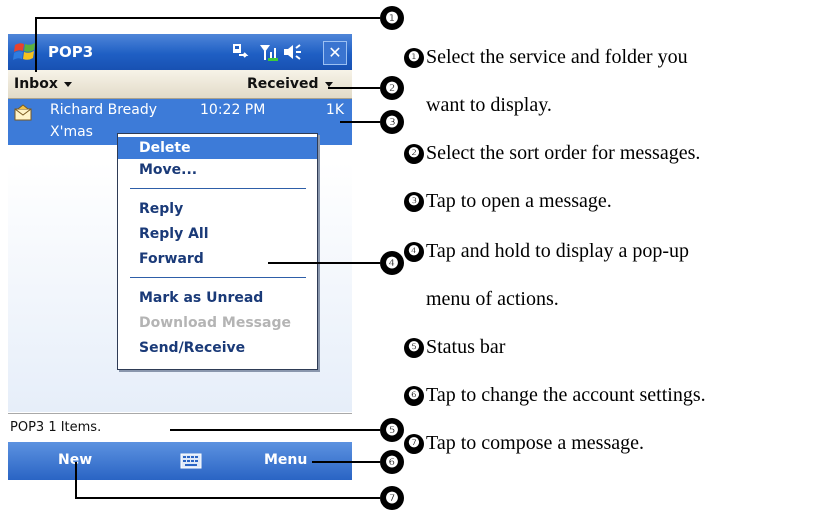  What do you see at coordinates (552, 153) in the screenshot?
I see `desc-2: ❷ Select the sort order for messages.` at bounding box center [552, 153].